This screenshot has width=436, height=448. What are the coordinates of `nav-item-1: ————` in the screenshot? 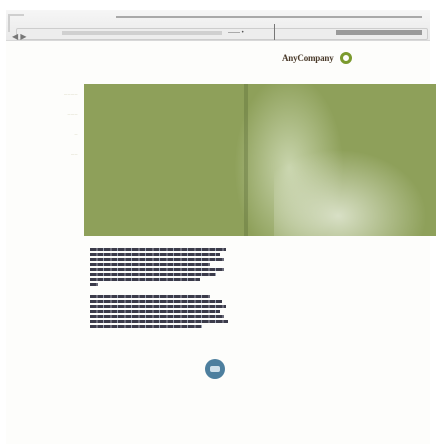 It's located at (54, 102).